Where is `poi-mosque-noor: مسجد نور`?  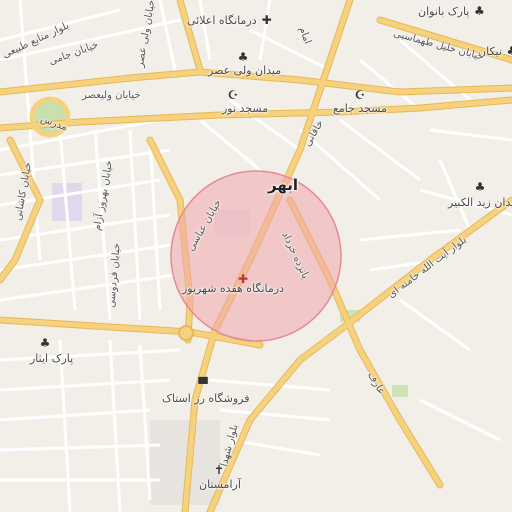 poi-mosque-noor: مسجد نور is located at coordinates (245, 108).